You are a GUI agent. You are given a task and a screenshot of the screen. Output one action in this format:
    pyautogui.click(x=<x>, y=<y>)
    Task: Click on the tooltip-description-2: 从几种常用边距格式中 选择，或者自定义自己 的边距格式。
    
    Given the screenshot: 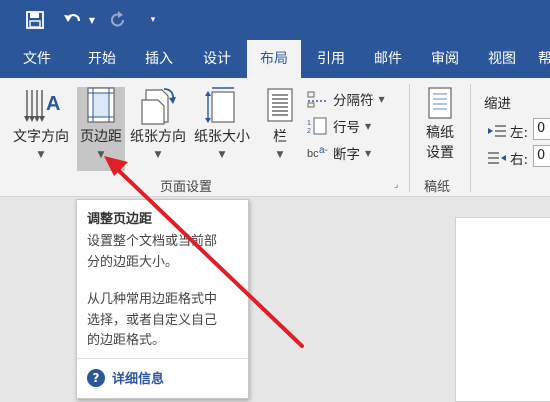 What is the action you would take?
    pyautogui.click(x=165, y=321)
    